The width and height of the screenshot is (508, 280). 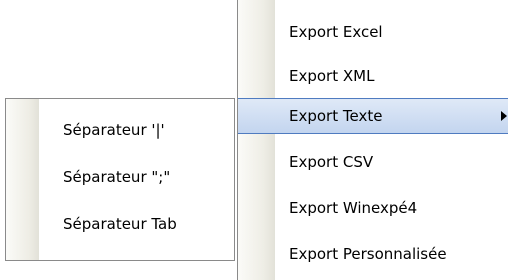 I want to click on menu-item-export-texte: Export Texte, so click(x=373, y=116).